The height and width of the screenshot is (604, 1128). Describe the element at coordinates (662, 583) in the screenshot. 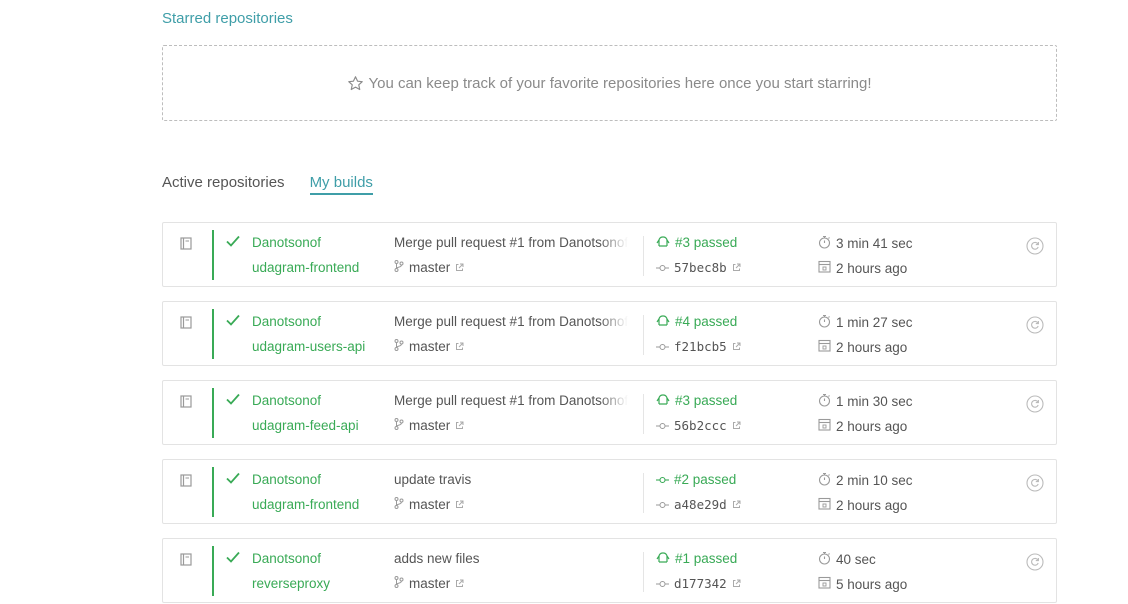

I see `commit-icon` at that location.